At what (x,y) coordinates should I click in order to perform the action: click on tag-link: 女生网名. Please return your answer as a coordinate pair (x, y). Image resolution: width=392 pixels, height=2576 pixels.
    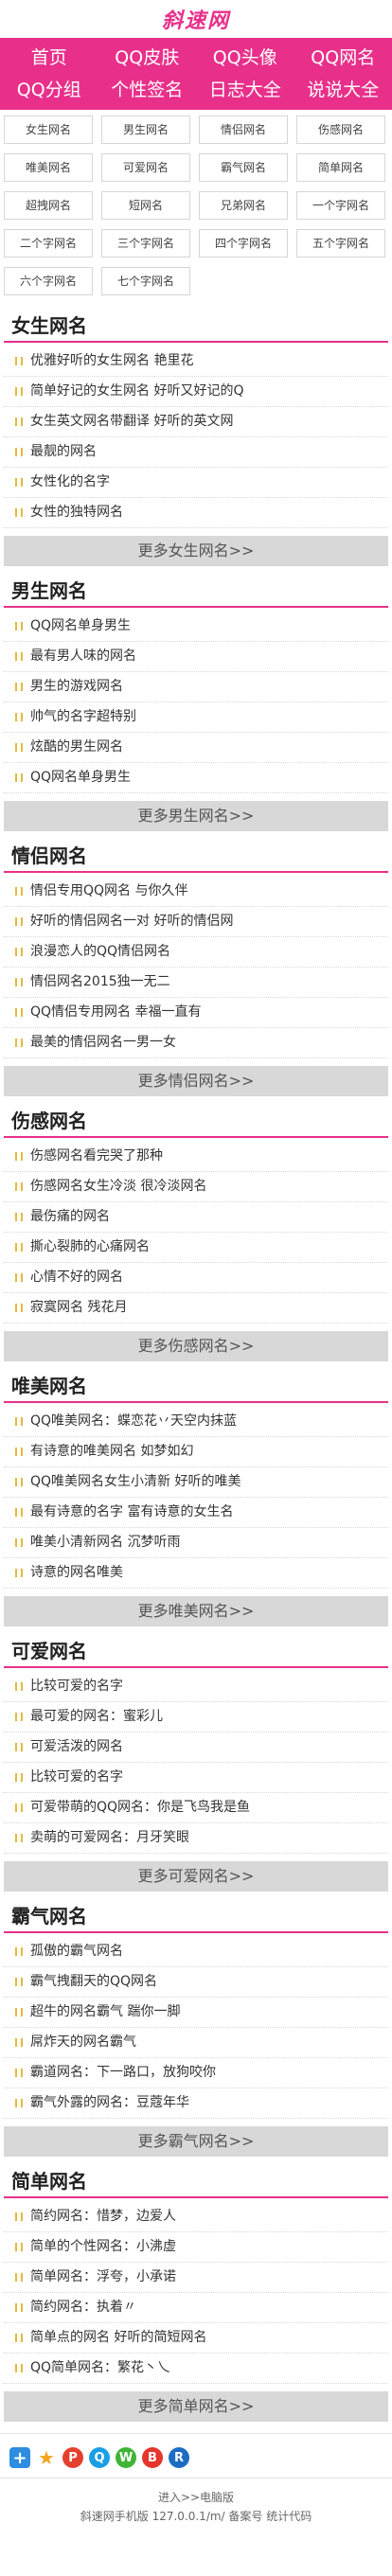
    Looking at the image, I should click on (48, 130).